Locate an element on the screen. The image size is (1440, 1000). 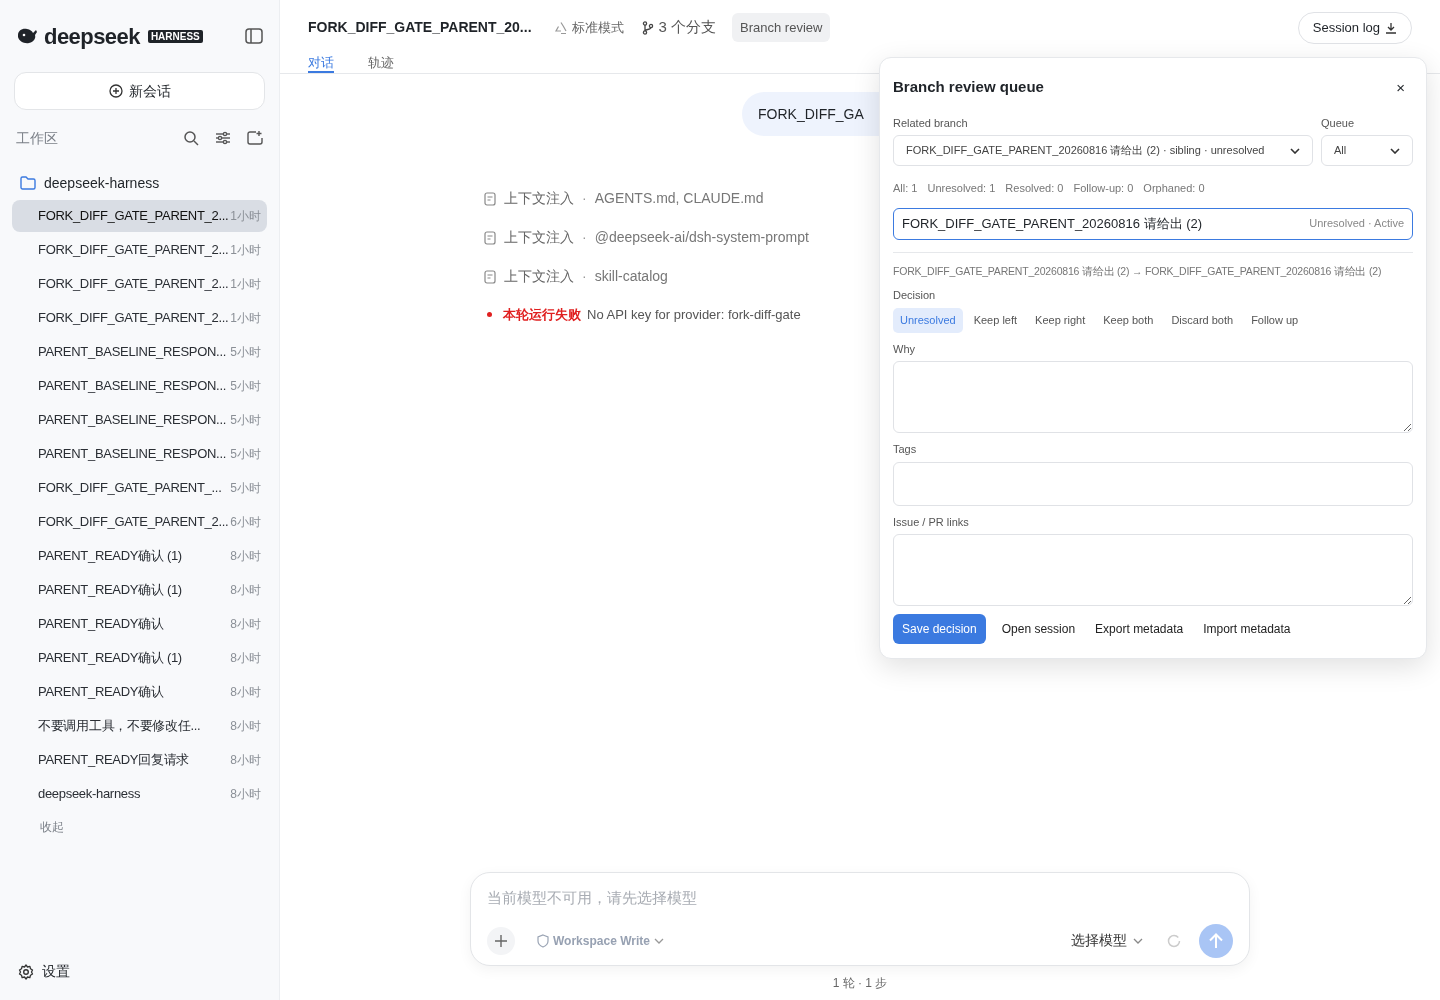
action-button: Save decision is located at coordinates (939, 629).